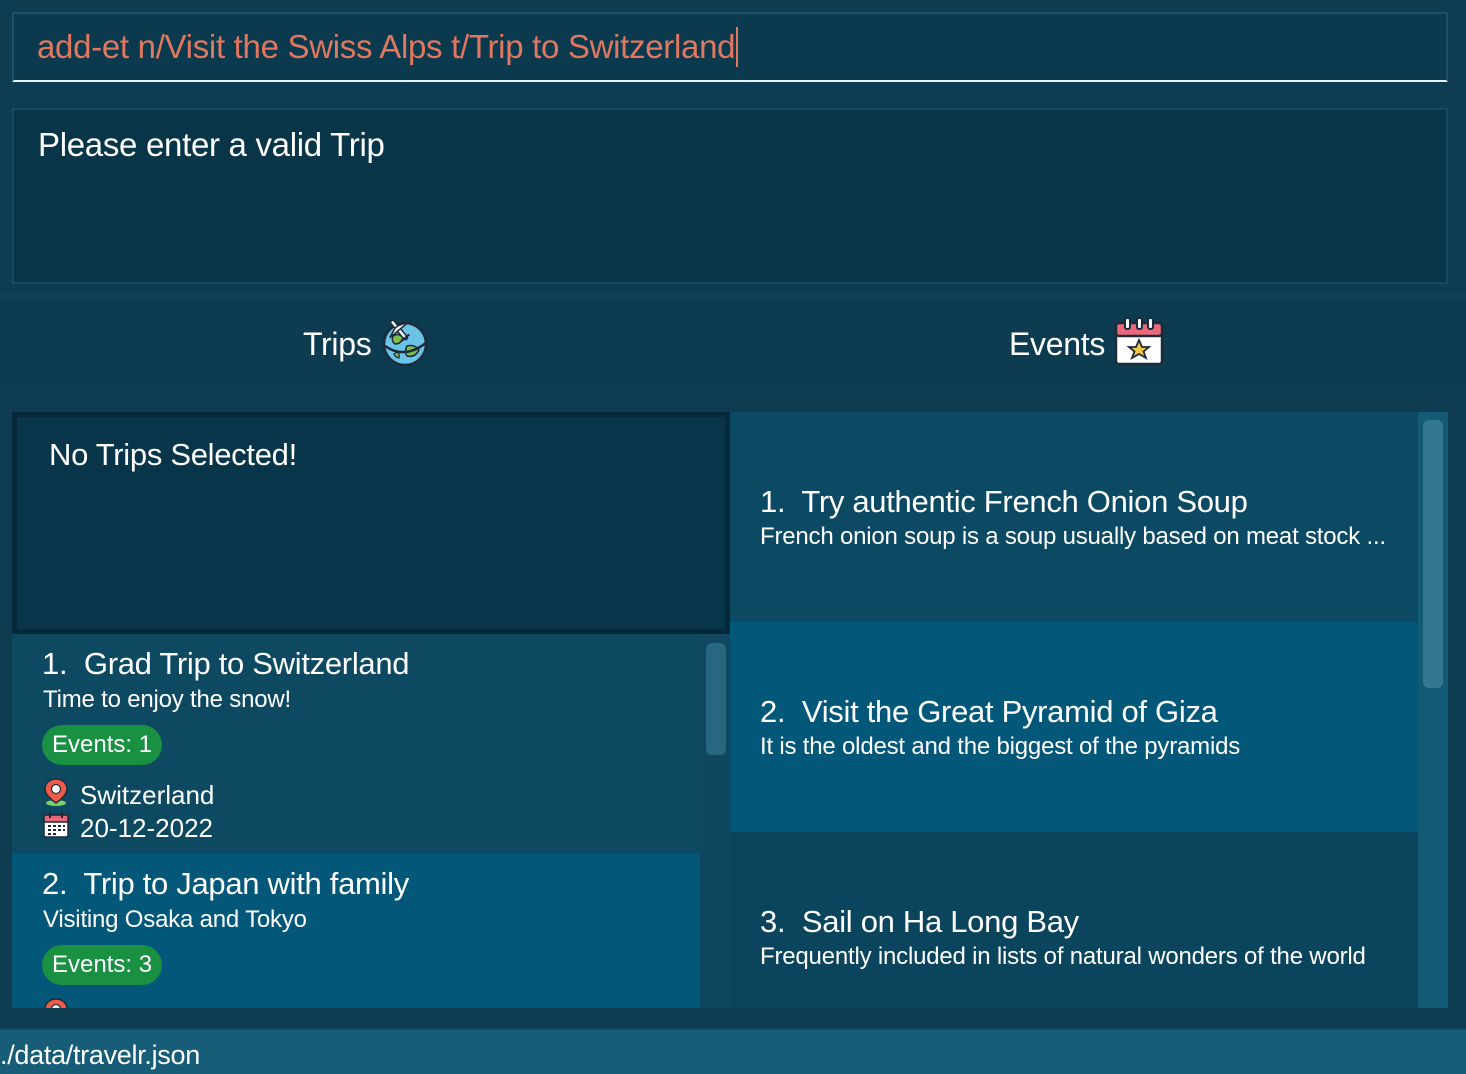  I want to click on event-title-text: Sail on Ha Long Bay, so click(940, 921).